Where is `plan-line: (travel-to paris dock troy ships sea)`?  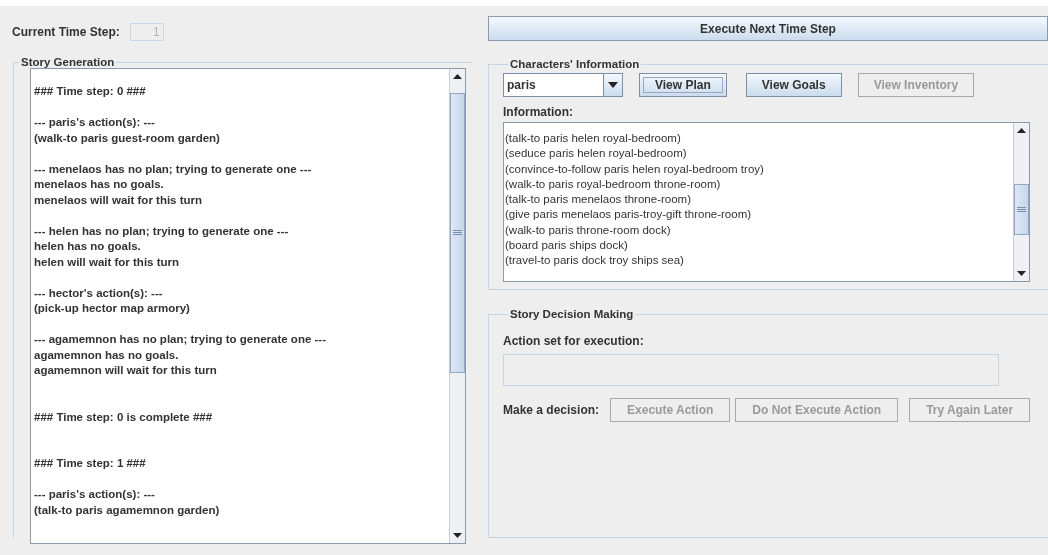 plan-line: (travel-to paris dock troy ships sea) is located at coordinates (595, 261).